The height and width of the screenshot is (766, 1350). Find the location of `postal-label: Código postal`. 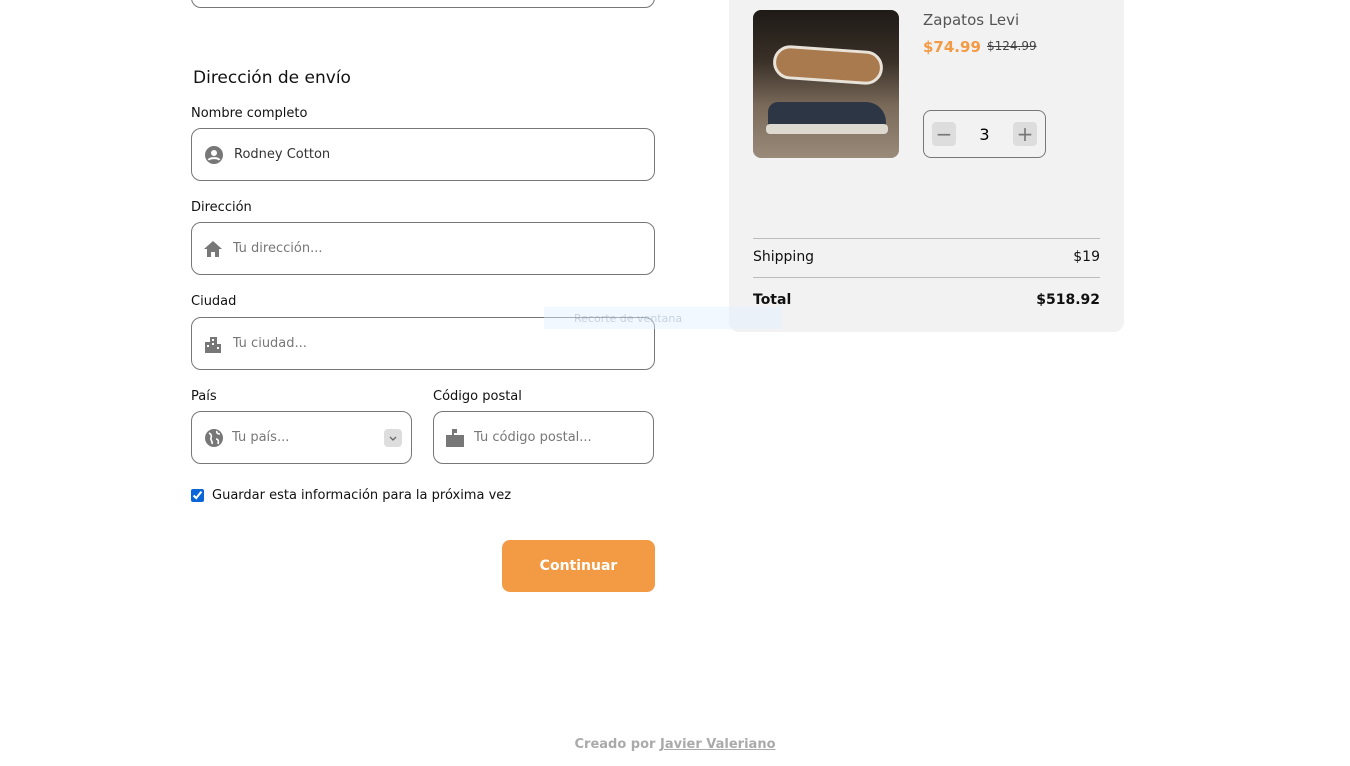

postal-label: Código postal is located at coordinates (477, 396).